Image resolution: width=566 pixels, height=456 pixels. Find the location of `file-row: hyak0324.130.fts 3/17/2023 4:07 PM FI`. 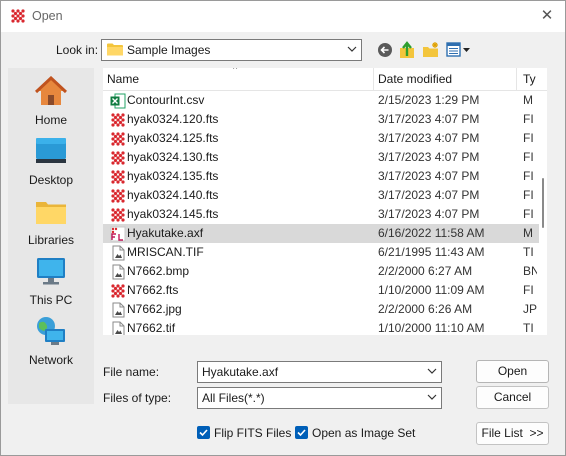

file-row: hyak0324.130.fts 3/17/2023 4:07 PM FI is located at coordinates (321, 157).